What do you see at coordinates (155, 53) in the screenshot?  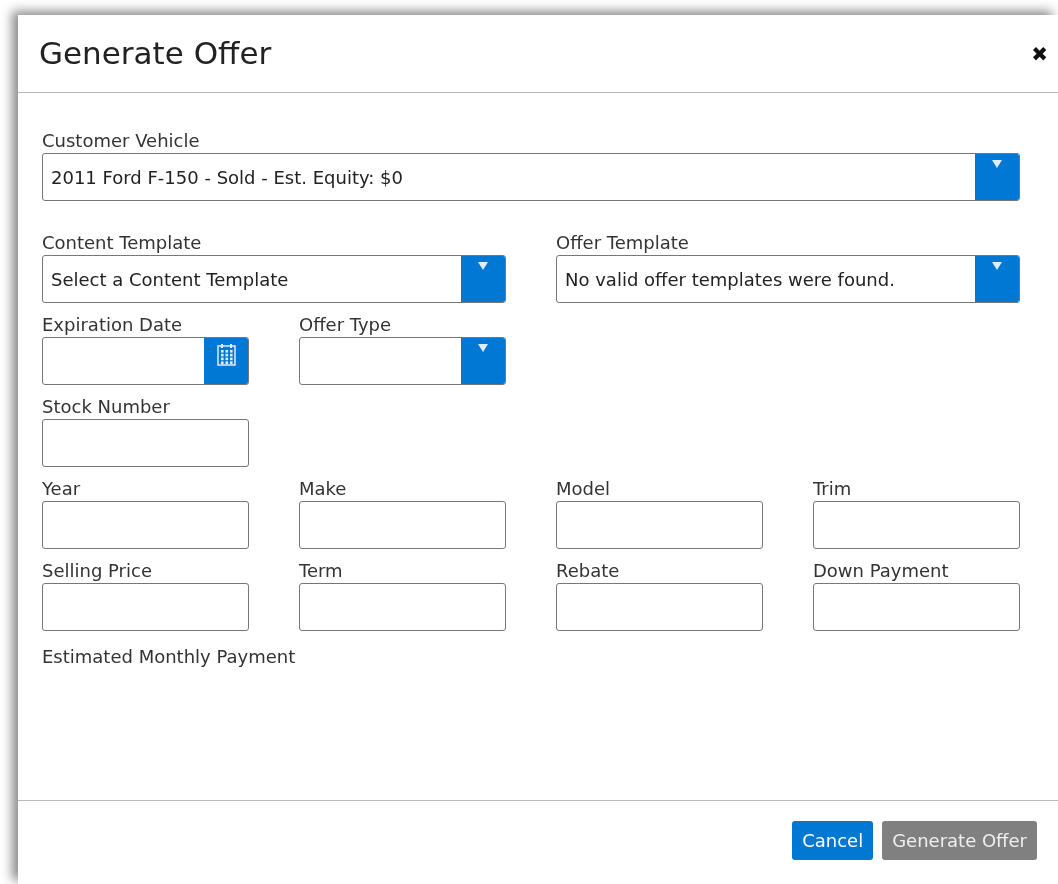 I see `dialog-title: Generate Offer` at bounding box center [155, 53].